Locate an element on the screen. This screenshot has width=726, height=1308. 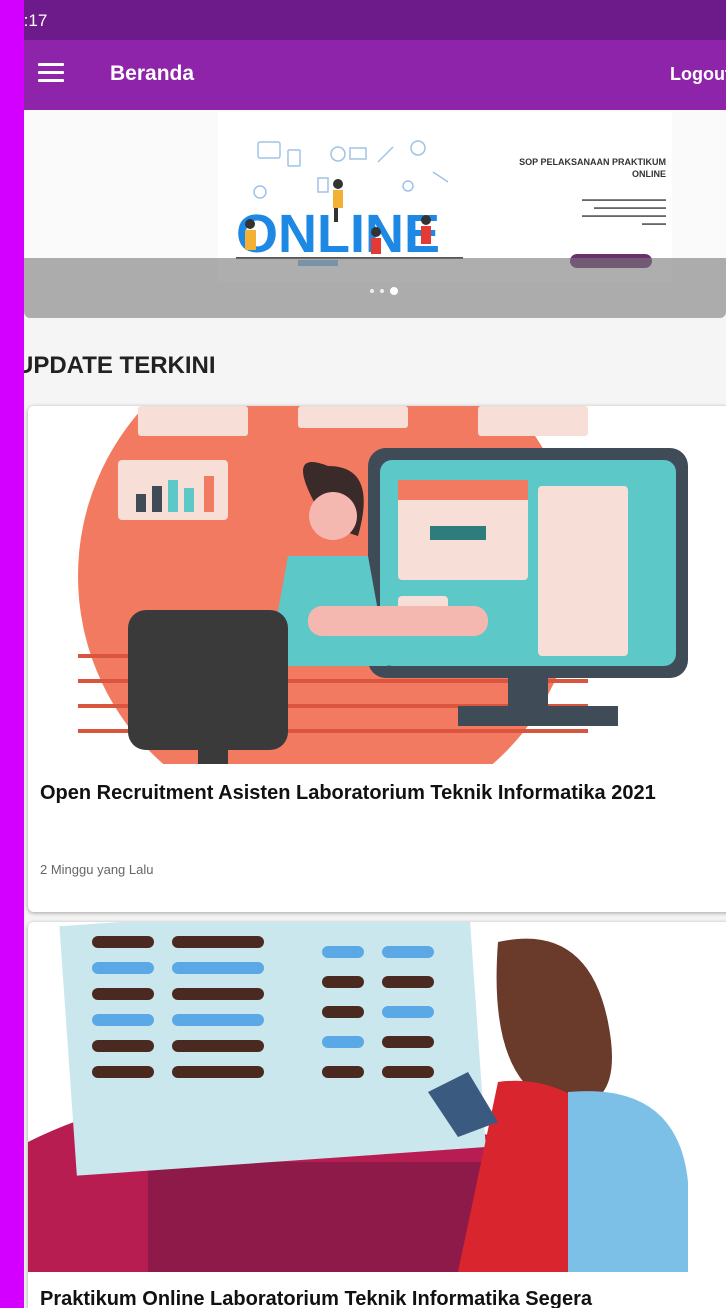
logout-button: Logout is located at coordinates (698, 74).